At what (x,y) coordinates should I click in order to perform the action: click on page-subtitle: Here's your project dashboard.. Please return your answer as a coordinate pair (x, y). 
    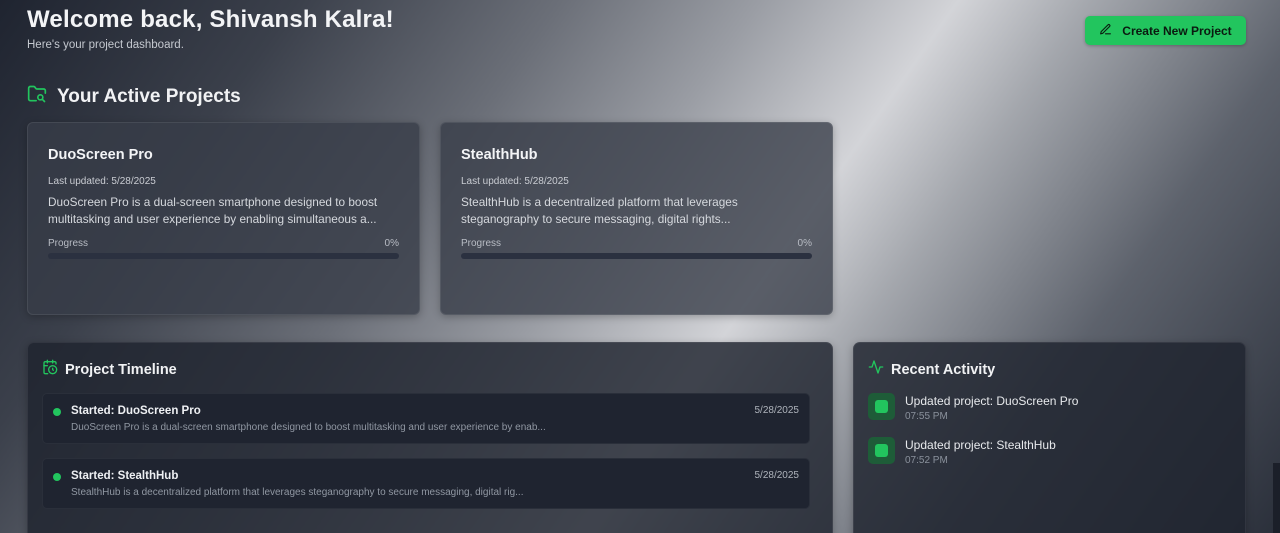
    Looking at the image, I should click on (105, 45).